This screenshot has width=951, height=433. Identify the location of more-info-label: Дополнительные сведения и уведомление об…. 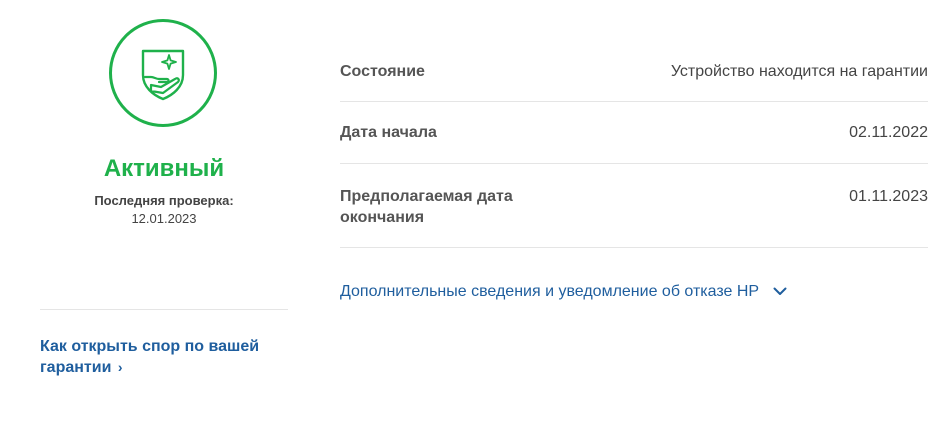
(550, 291).